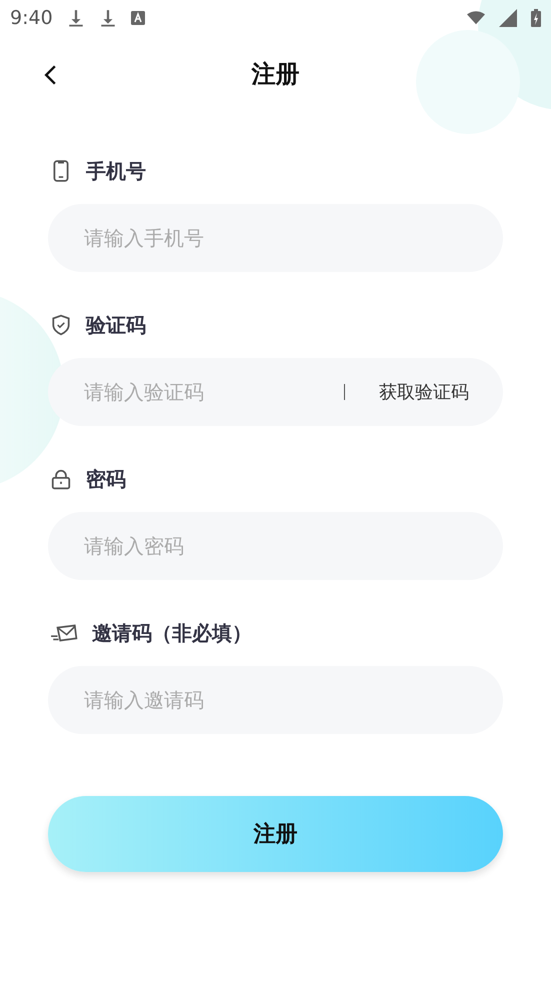 The width and height of the screenshot is (551, 982). Describe the element at coordinates (137, 18) in the screenshot. I see `font-icon` at that location.